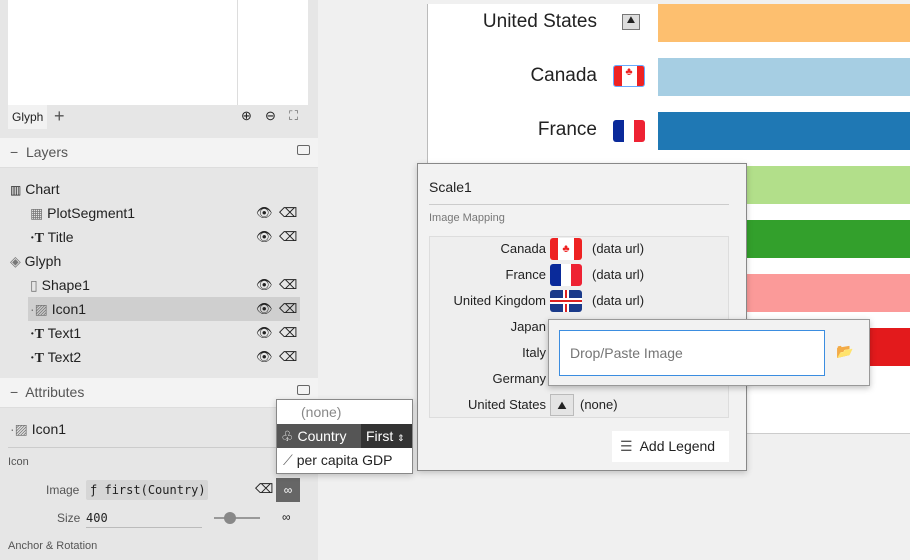  I want to click on scale-title: Scale1, so click(450, 187).